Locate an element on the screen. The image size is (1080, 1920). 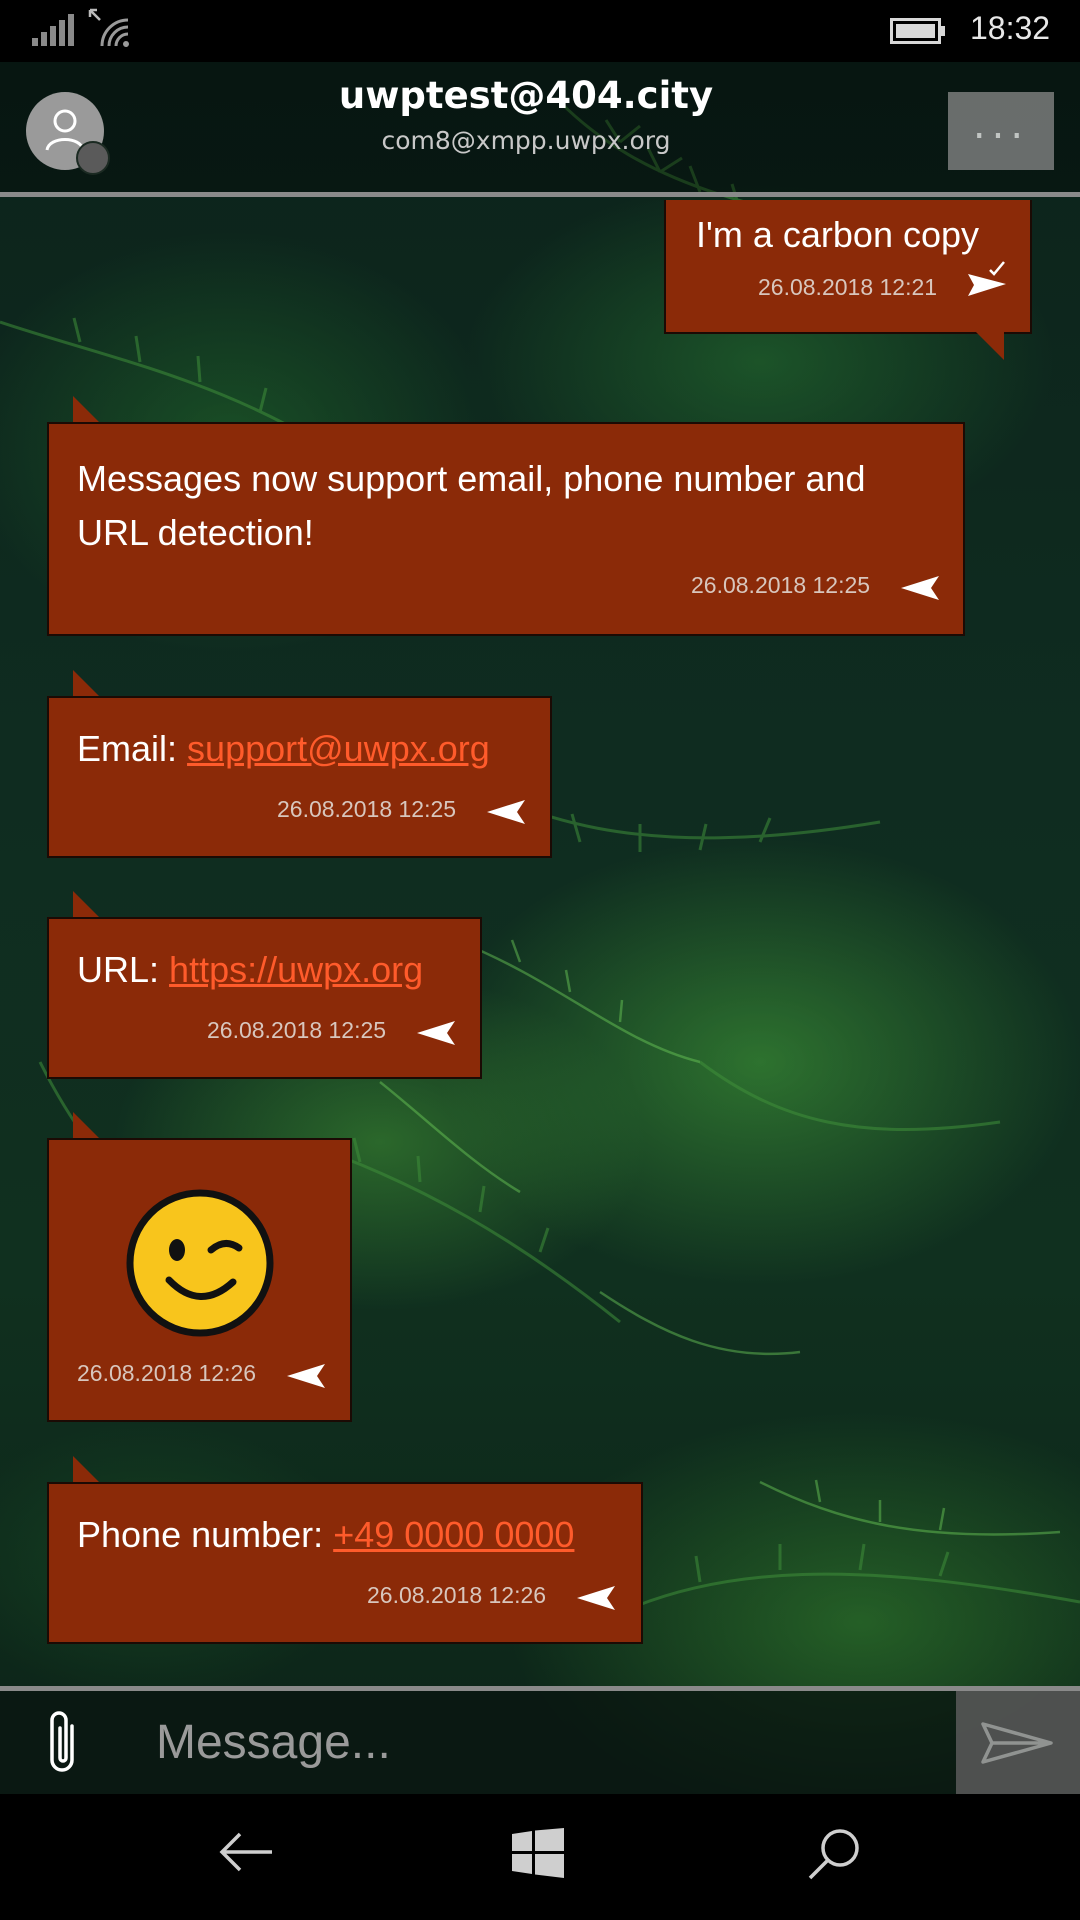
winking-face-emoji is located at coordinates (200, 1263).